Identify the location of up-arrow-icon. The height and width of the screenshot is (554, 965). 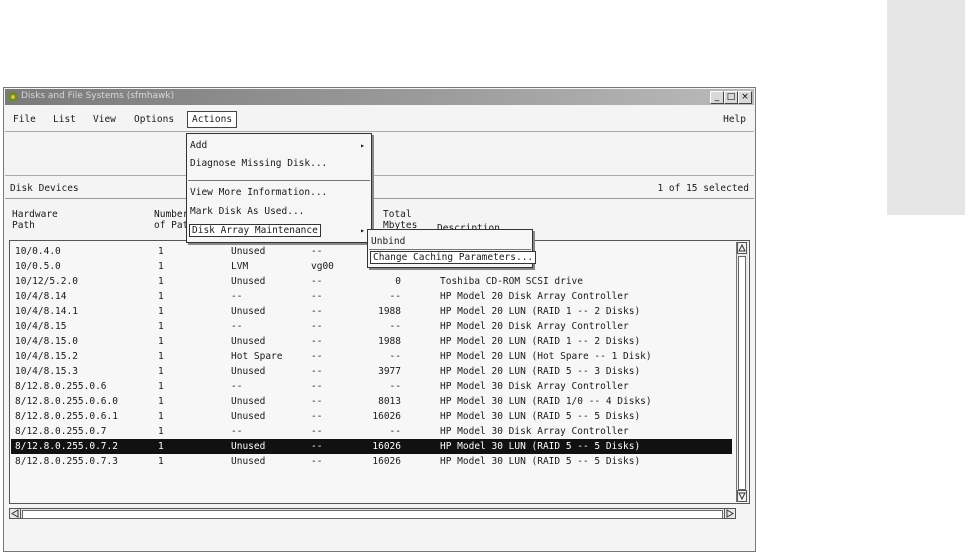
(742, 248).